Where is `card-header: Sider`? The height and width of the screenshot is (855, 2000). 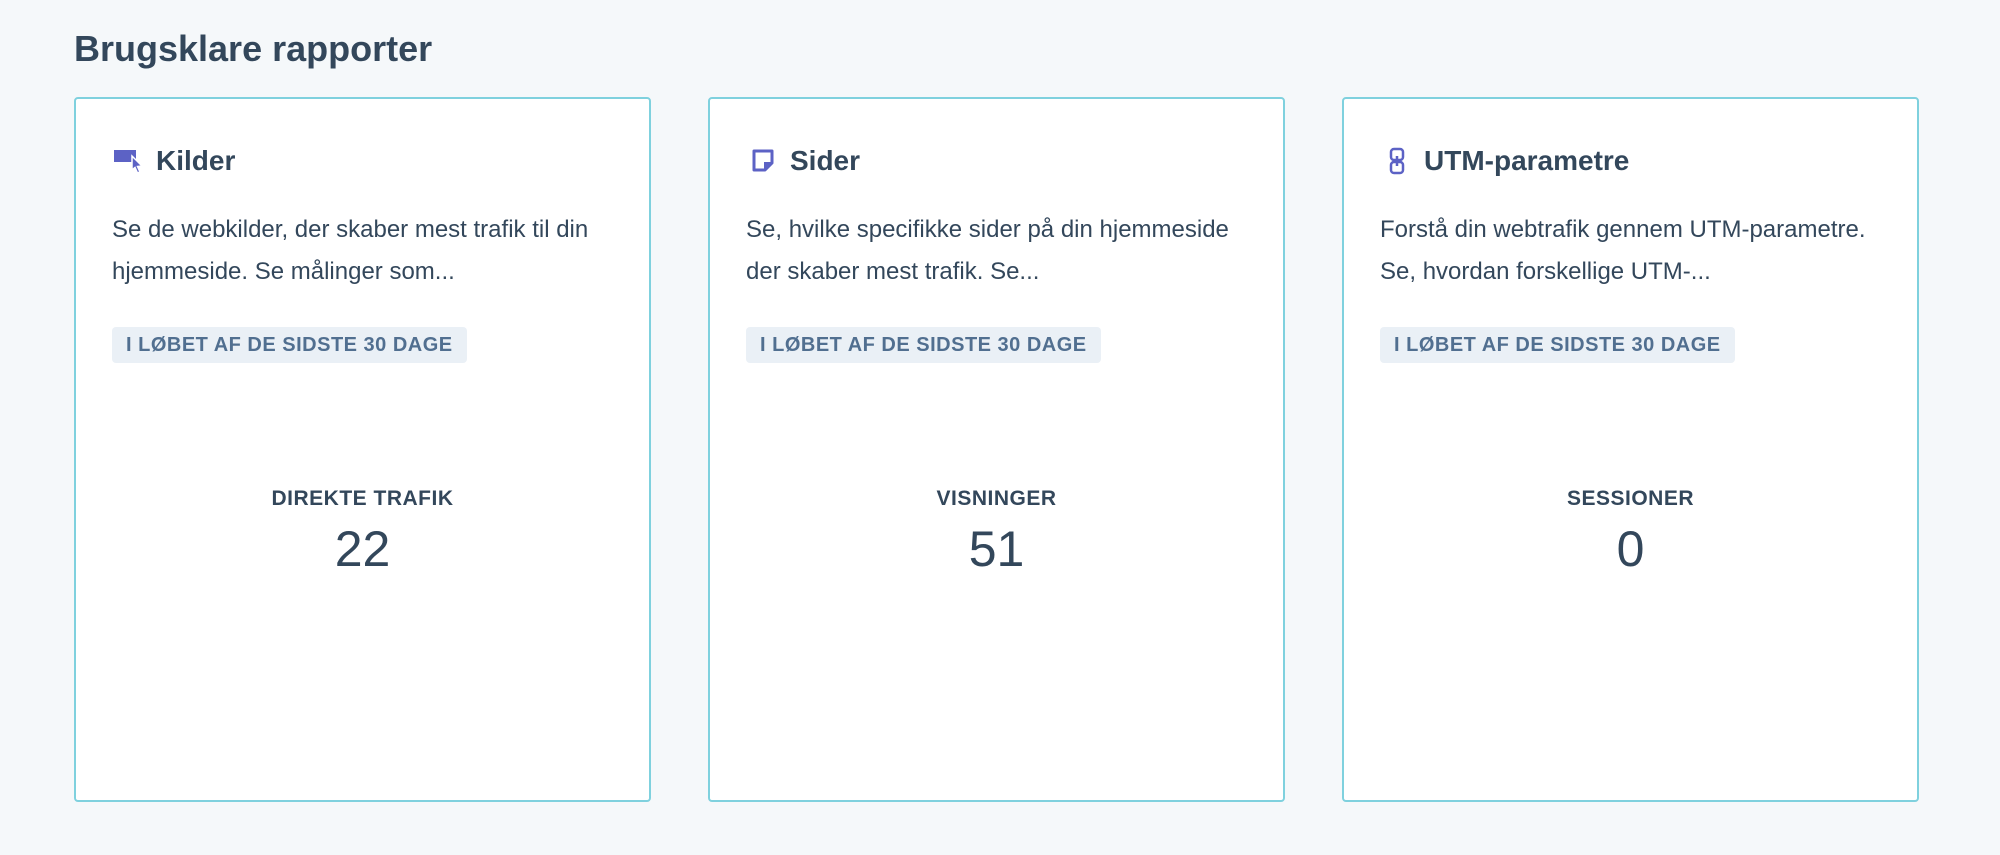 card-header: Sider is located at coordinates (803, 161).